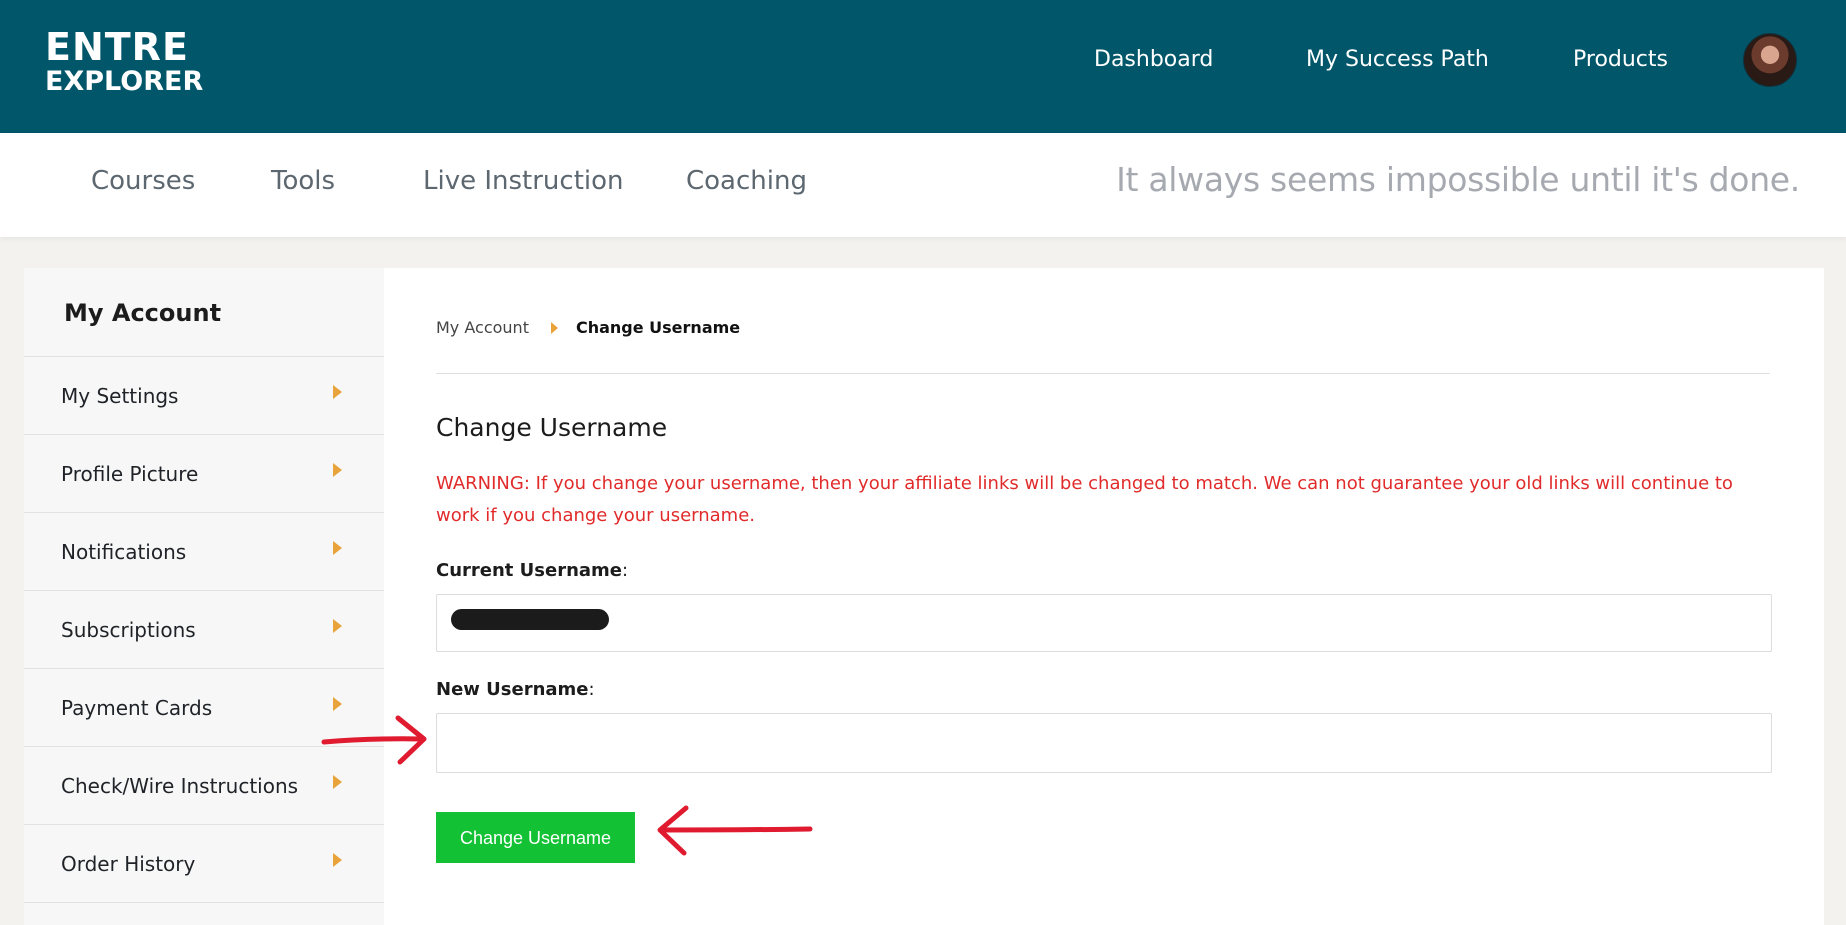  I want to click on redacted-value-mask, so click(530, 619).